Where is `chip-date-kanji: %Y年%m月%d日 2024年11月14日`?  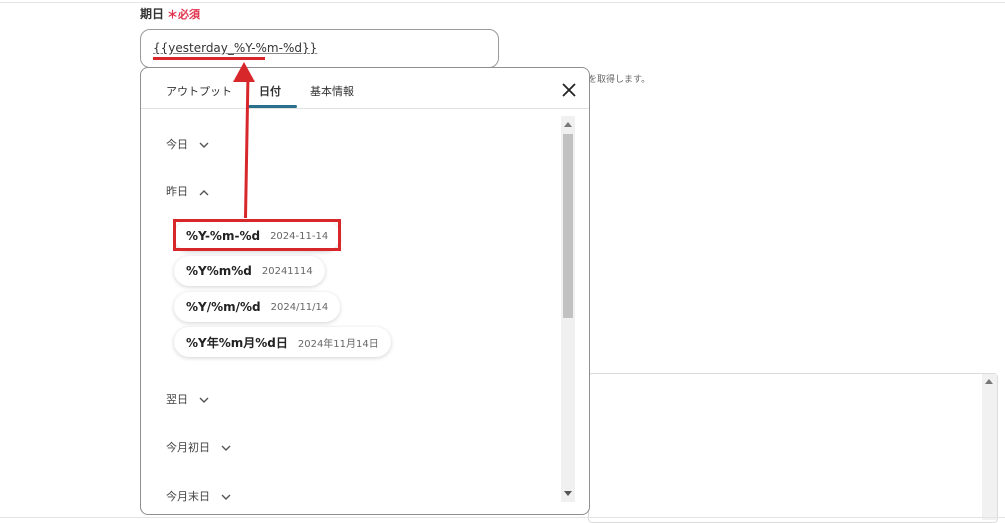
chip-date-kanji: %Y年%m月%d日 2024年11月14日 is located at coordinates (282, 342).